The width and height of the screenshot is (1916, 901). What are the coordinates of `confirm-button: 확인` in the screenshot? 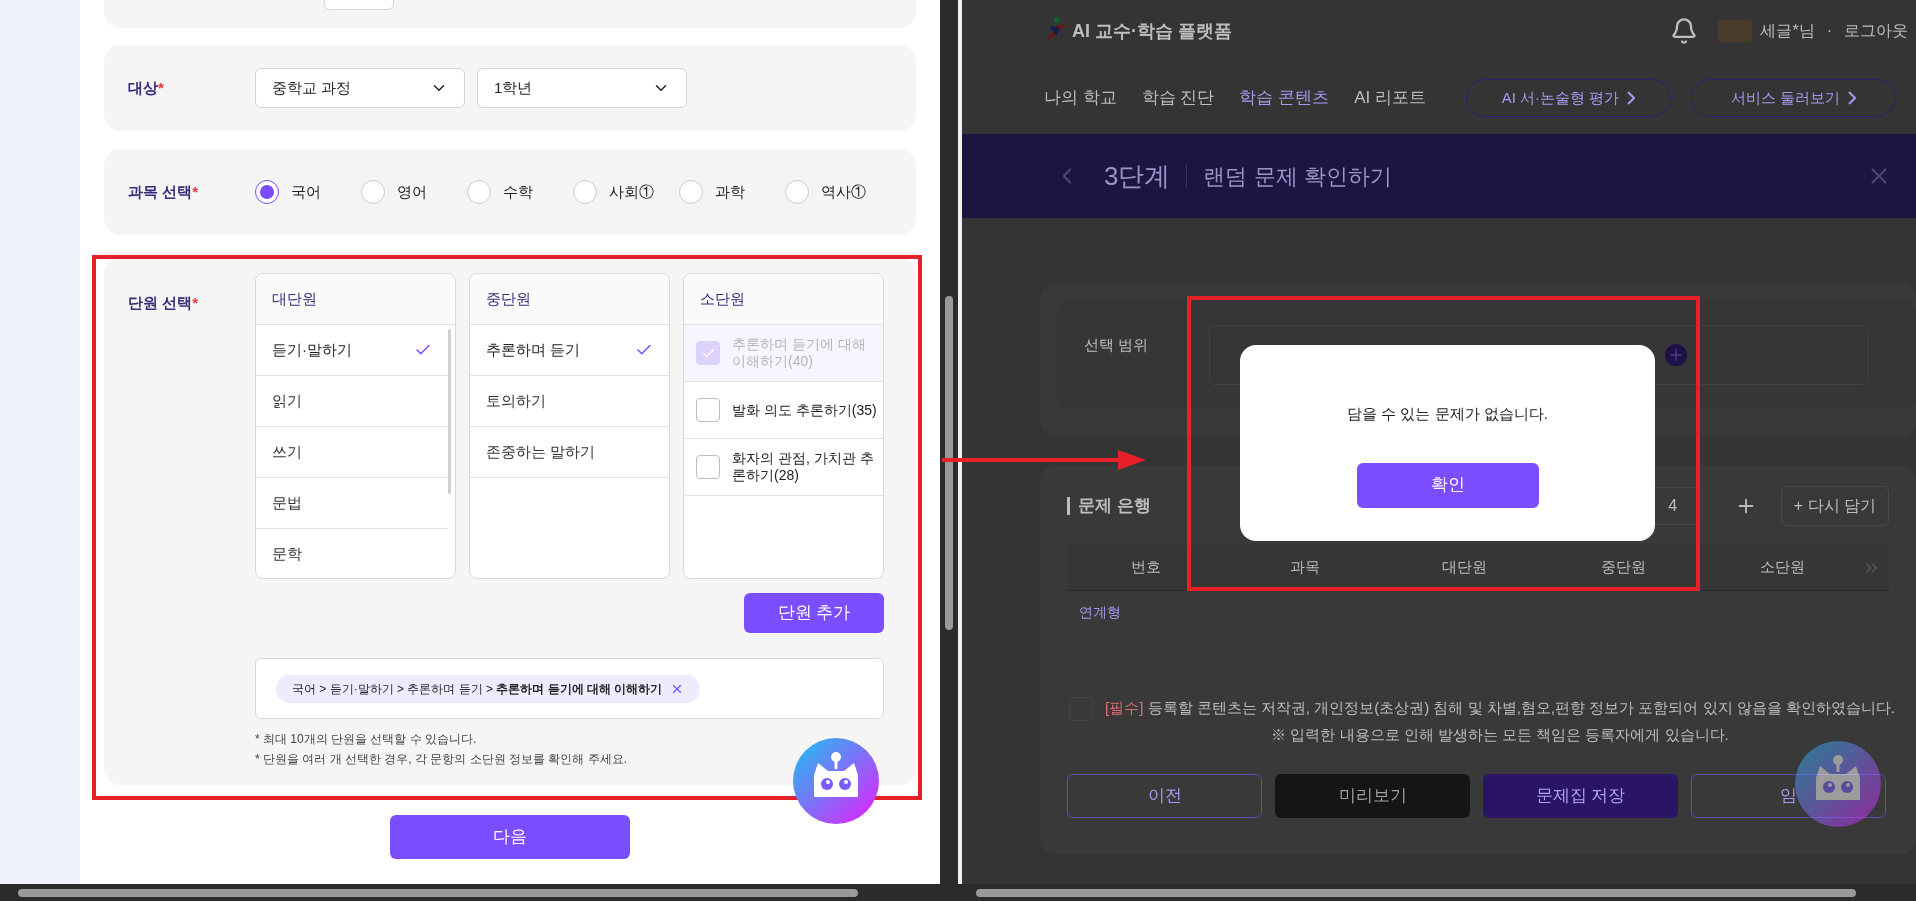 It's located at (1447, 485).